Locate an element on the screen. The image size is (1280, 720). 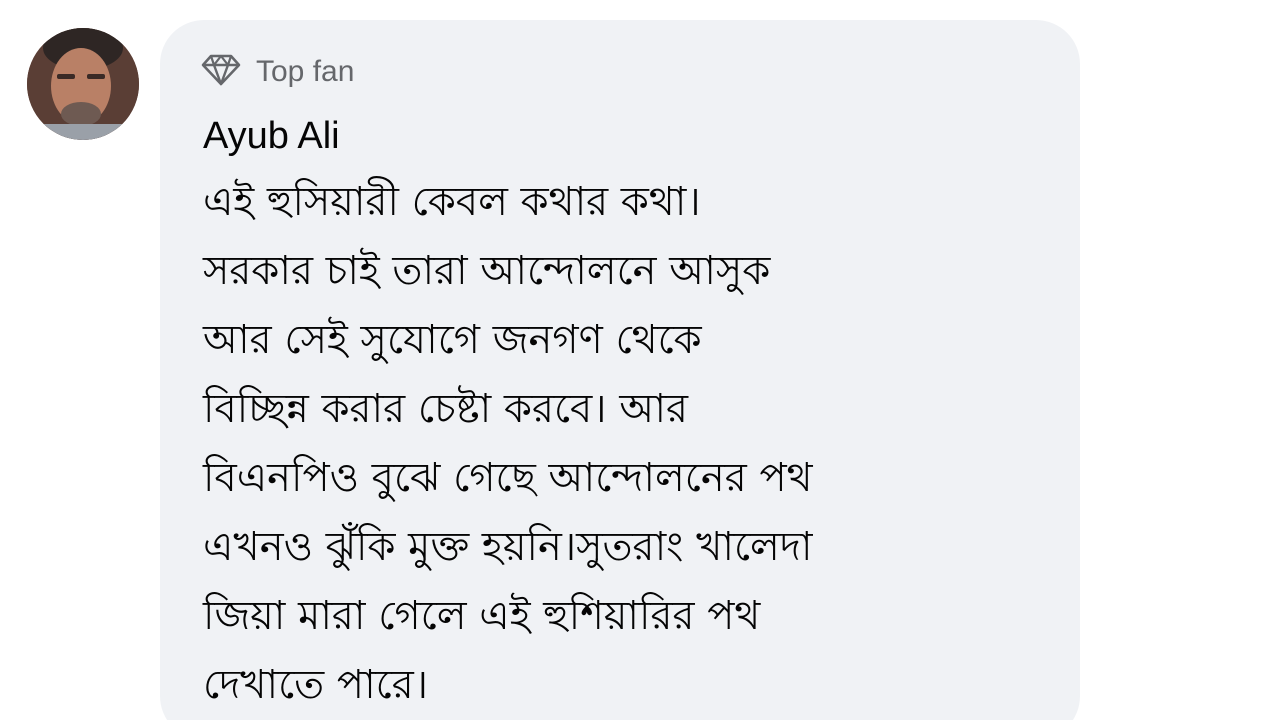
top-fan-badge: Top fan is located at coordinates (277, 72).